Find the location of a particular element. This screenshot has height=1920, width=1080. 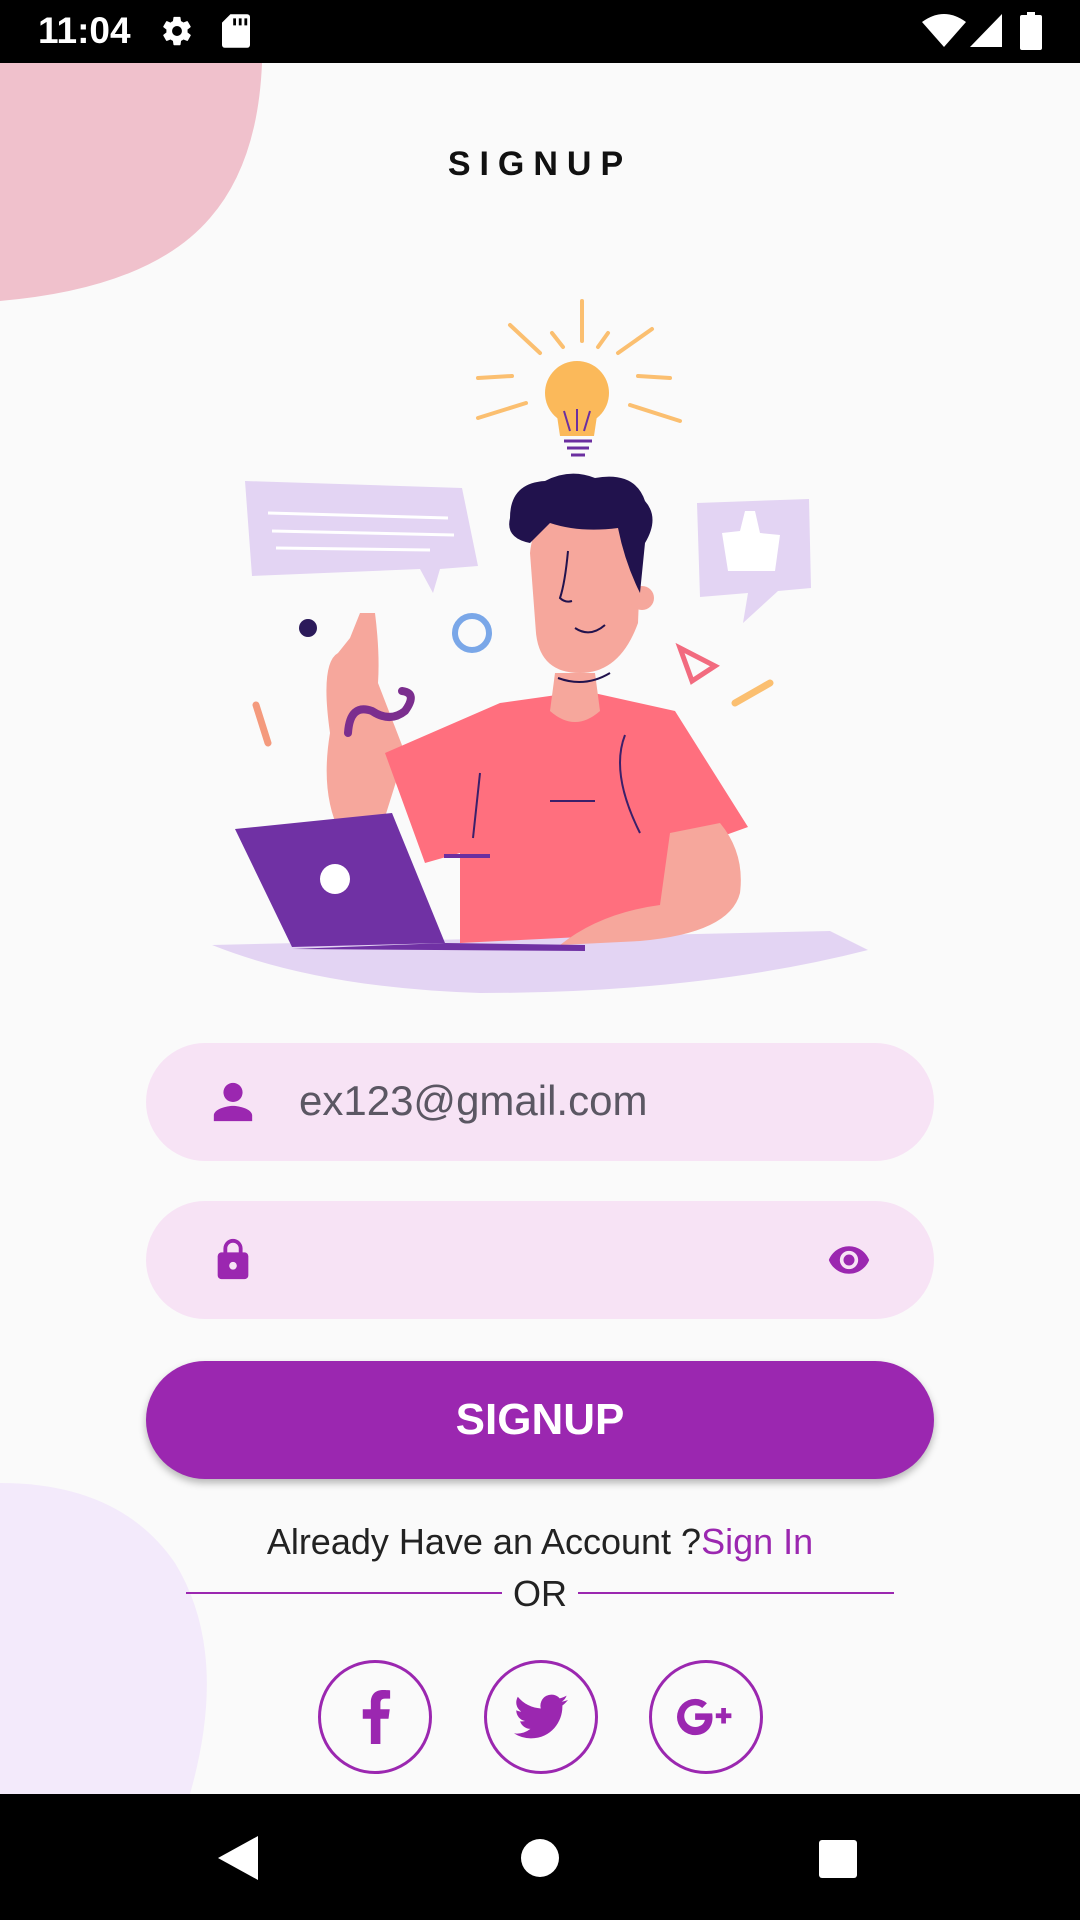

facebook-button is located at coordinates (375, 1717).